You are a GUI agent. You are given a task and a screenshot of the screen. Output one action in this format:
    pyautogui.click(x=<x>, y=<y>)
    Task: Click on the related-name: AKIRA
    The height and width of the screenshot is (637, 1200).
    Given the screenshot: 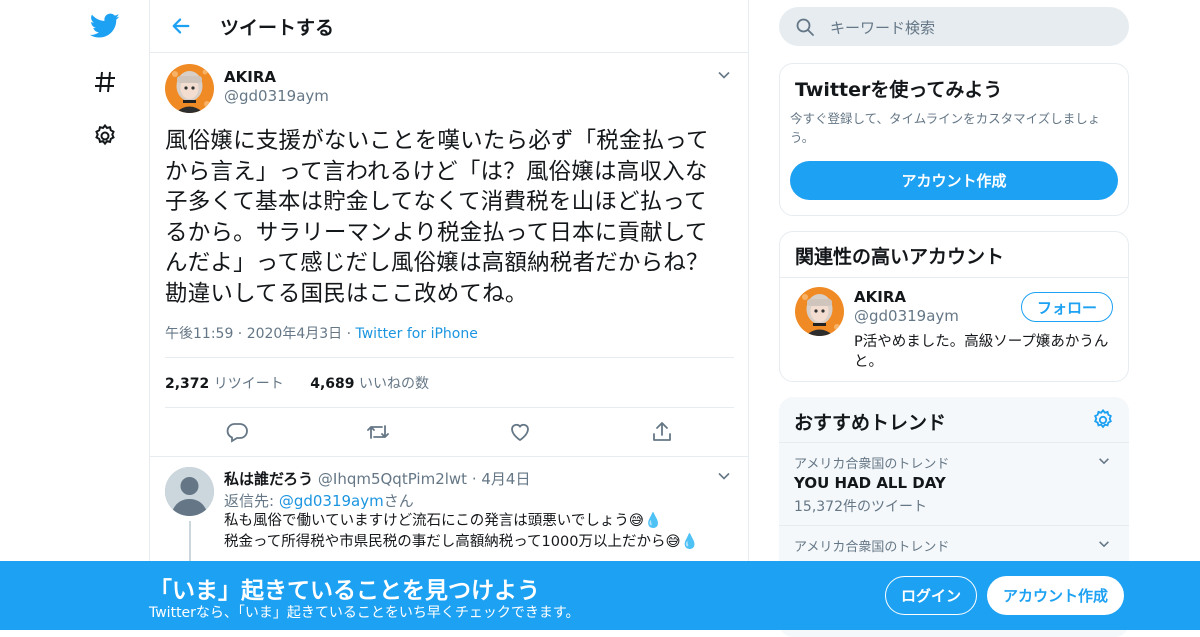 What is the action you would take?
    pyautogui.click(x=880, y=297)
    